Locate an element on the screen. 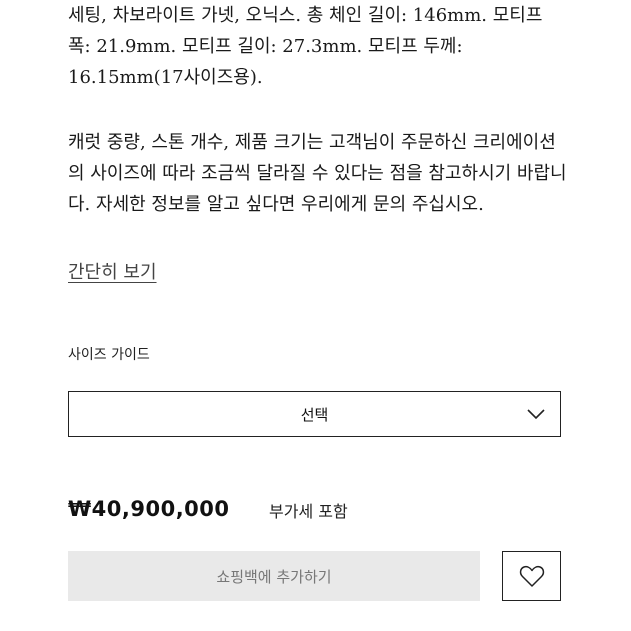  wishlist-button is located at coordinates (531, 576).